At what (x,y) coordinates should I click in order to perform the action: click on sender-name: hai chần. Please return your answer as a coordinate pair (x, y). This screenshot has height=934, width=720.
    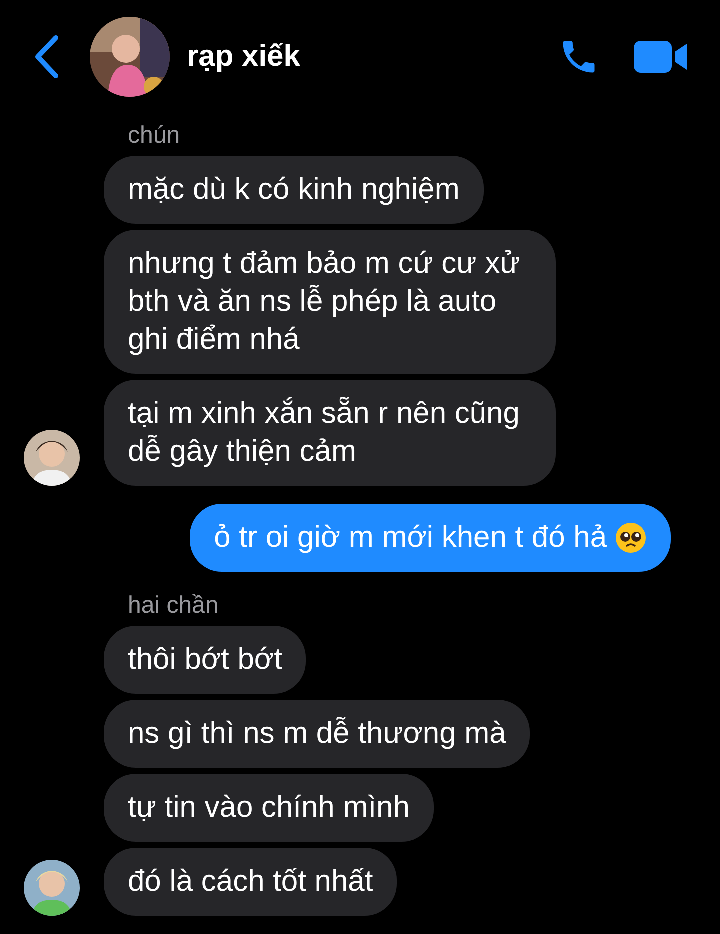
    Looking at the image, I should click on (174, 606).